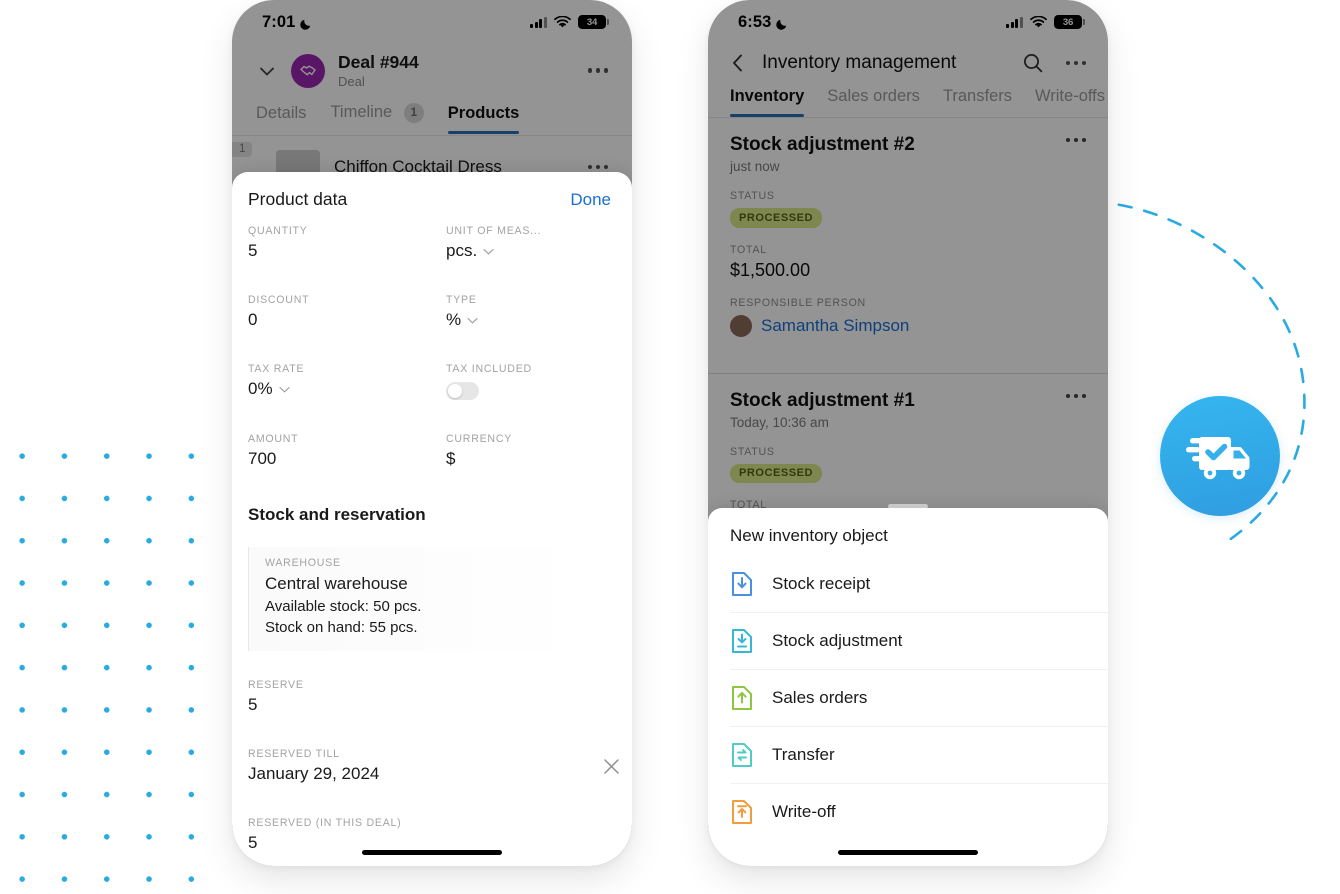 This screenshot has width=1340, height=894. Describe the element at coordinates (340, 381) in the screenshot. I see `field-tax-rate: TAX RATE 0%` at that location.